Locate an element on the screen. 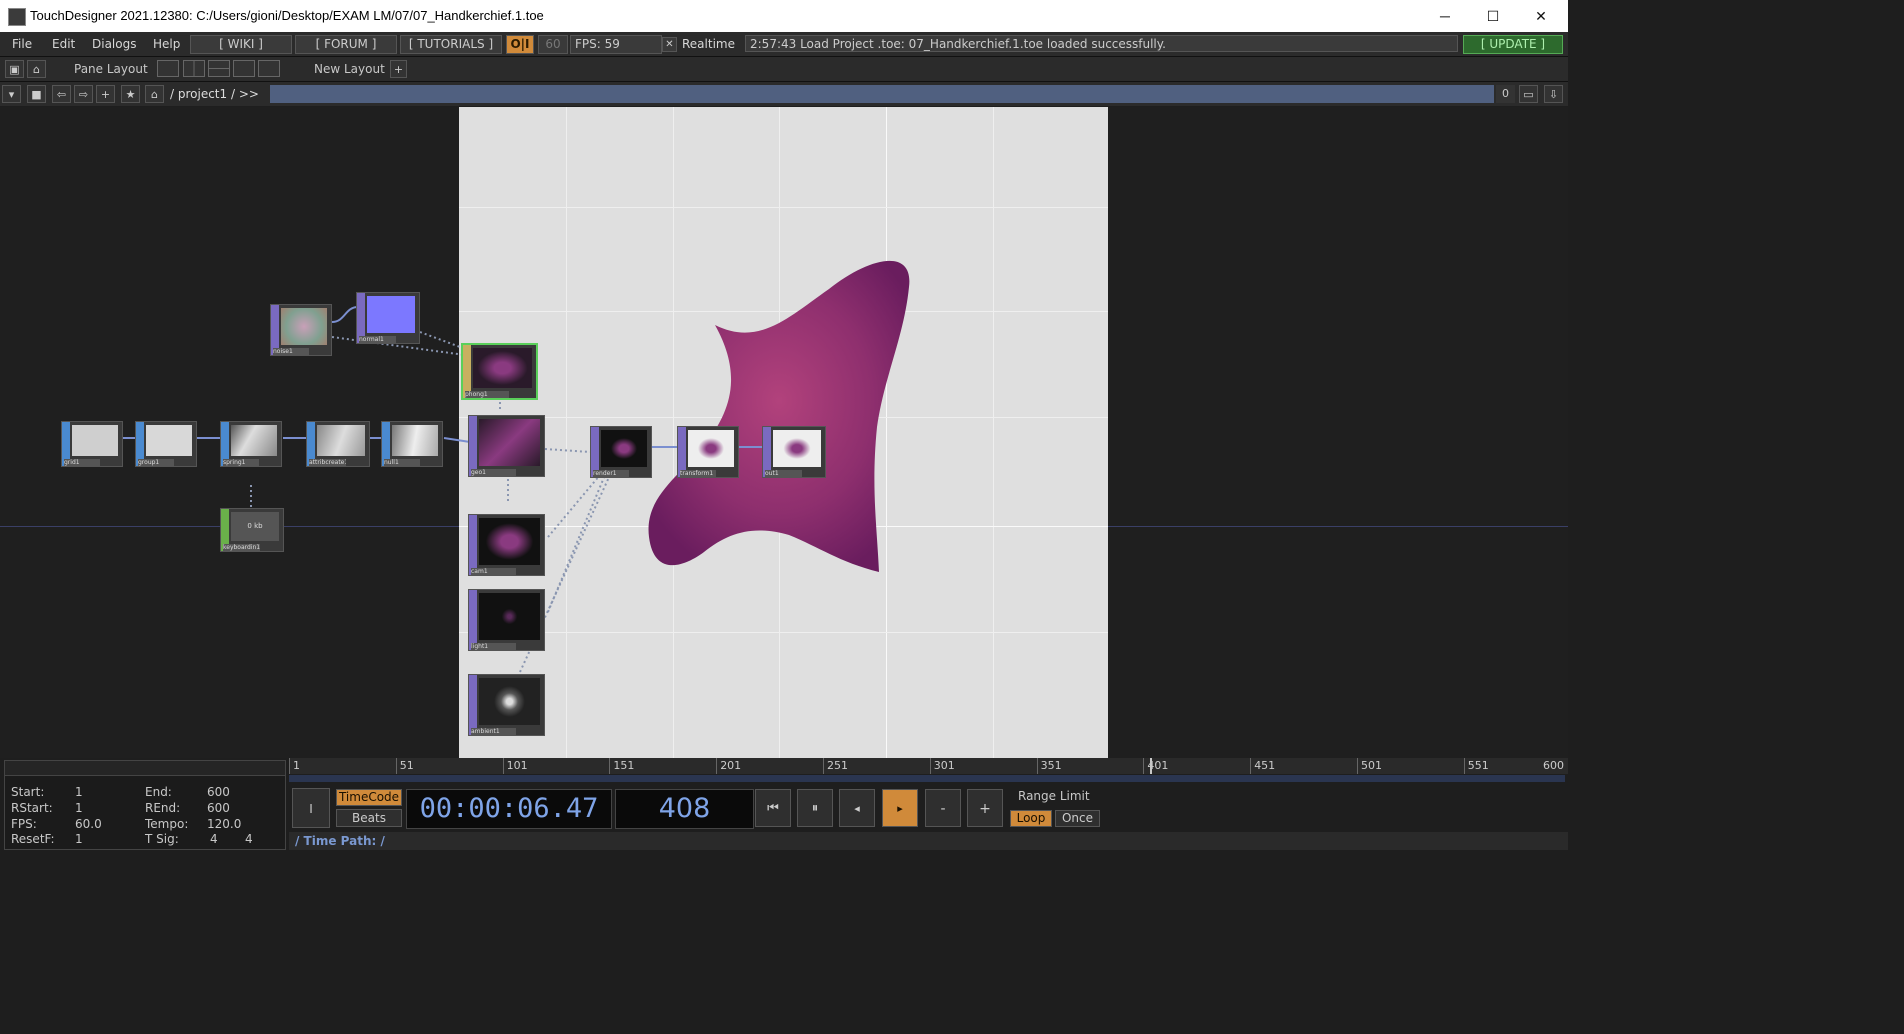 The height and width of the screenshot is (1034, 1904). realtime-checkbox: ✕ is located at coordinates (669, 44).